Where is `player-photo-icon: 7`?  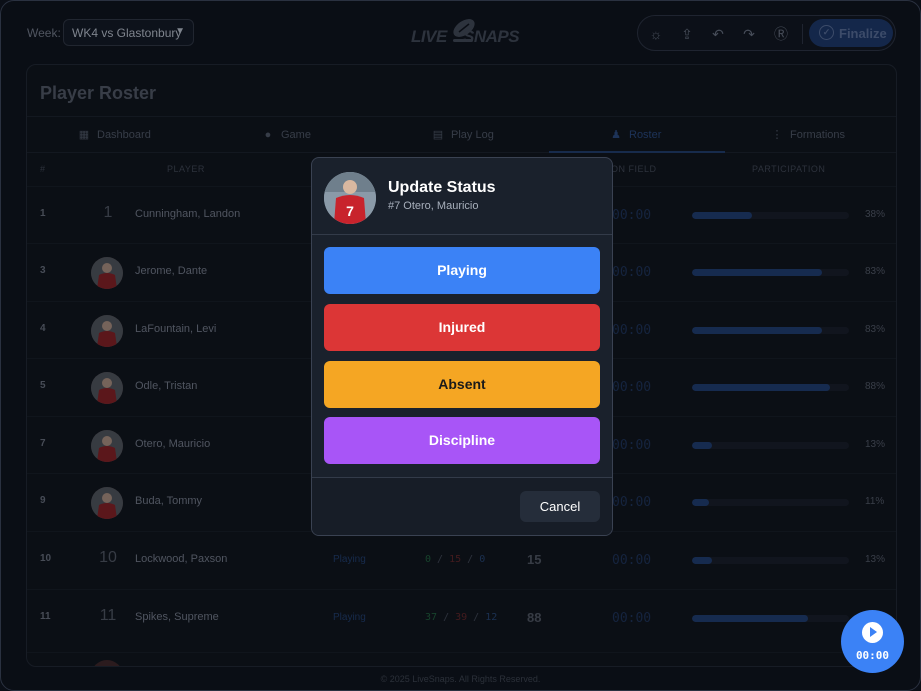 player-photo-icon: 7 is located at coordinates (350, 198).